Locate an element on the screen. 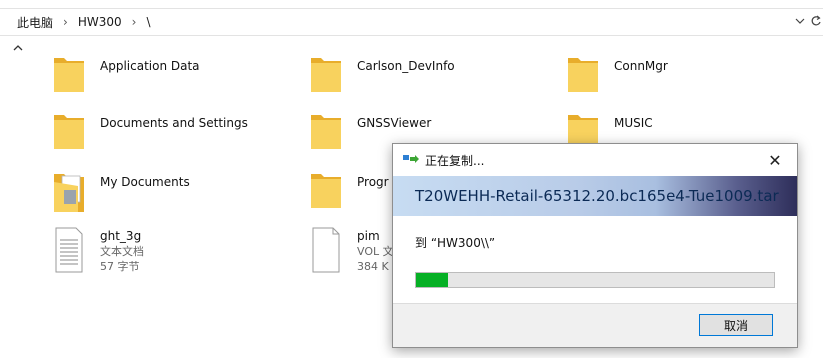 The width and height of the screenshot is (823, 358). documents-folder-icon is located at coordinates (69, 190).